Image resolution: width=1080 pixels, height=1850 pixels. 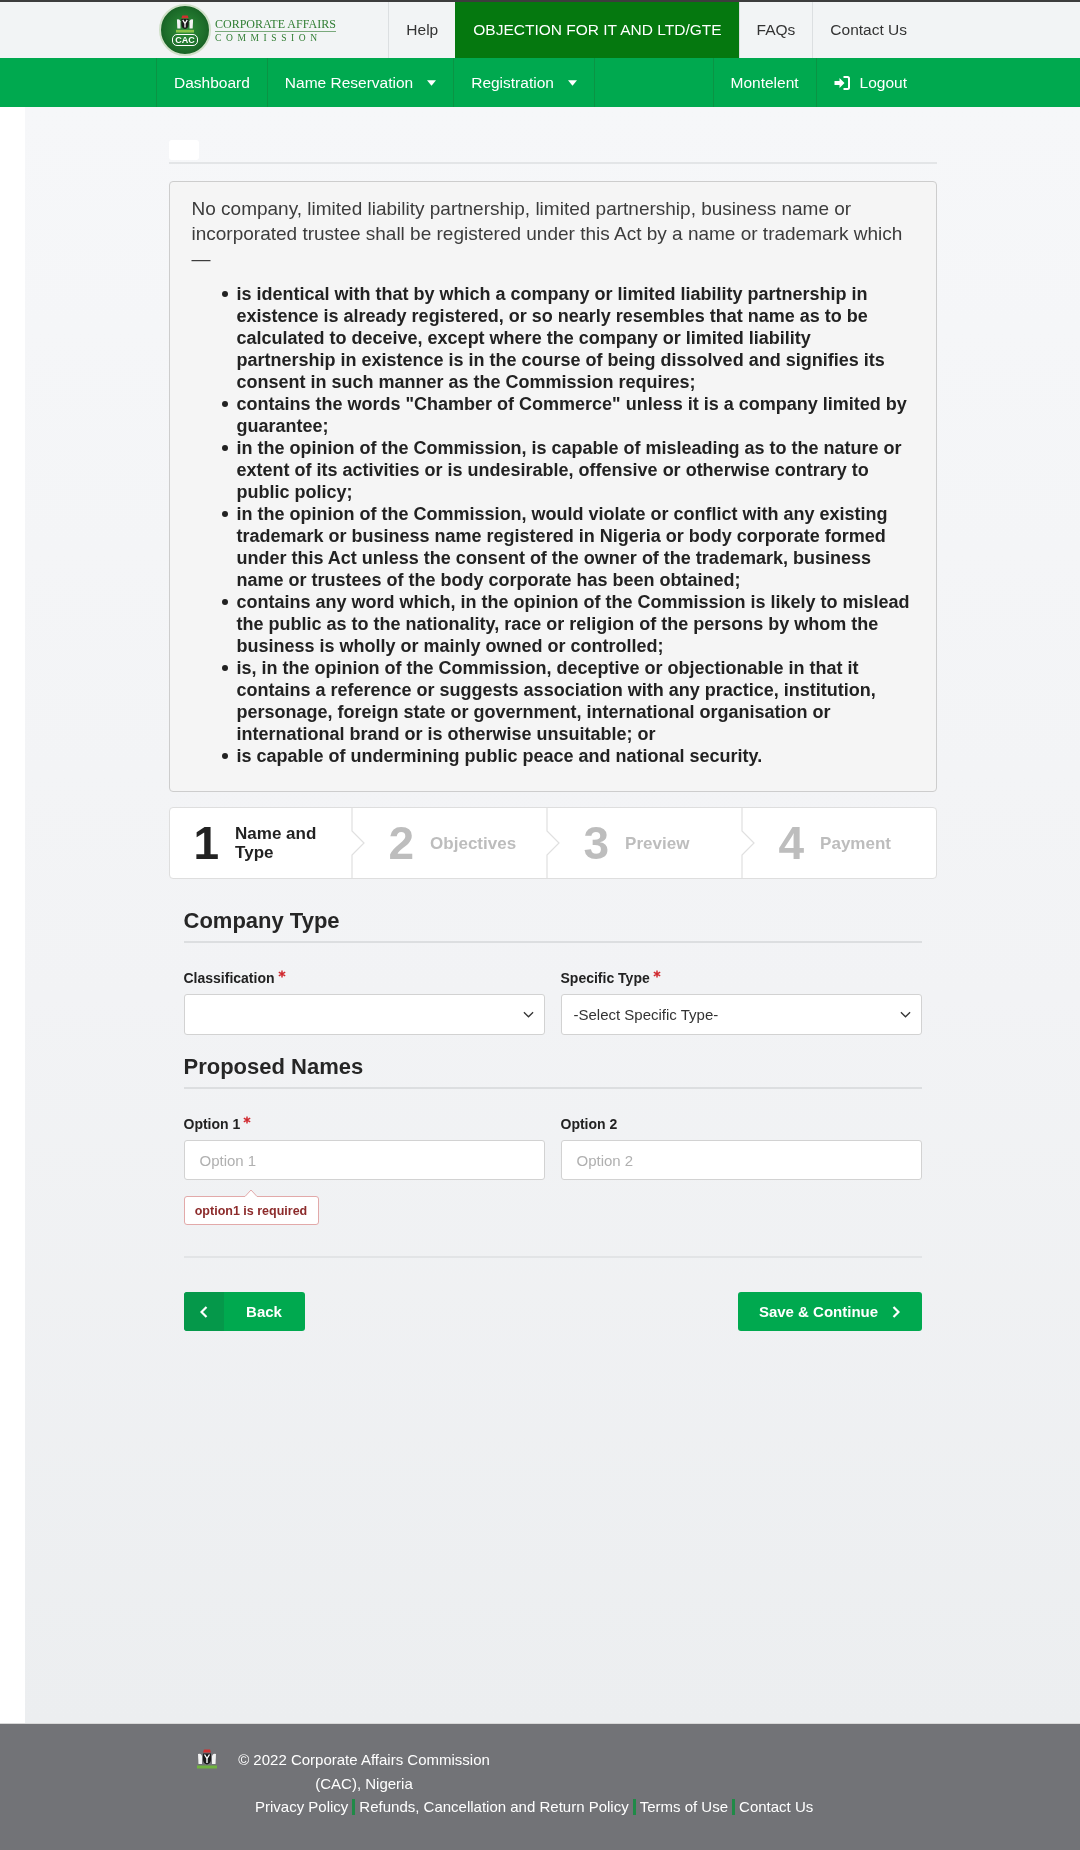 What do you see at coordinates (494, 1807) in the screenshot?
I see `footer-link: Refunds, Cancellation and Return Policy` at bounding box center [494, 1807].